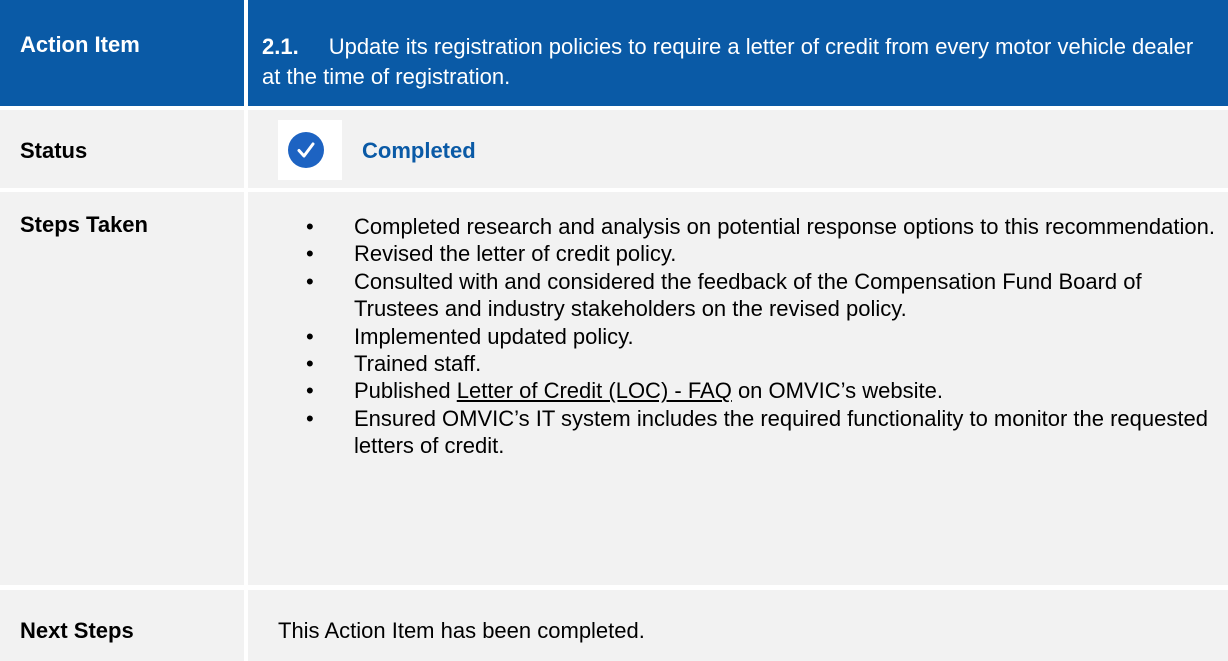 Image resolution: width=1228 pixels, height=661 pixels. Describe the element at coordinates (77, 630) in the screenshot. I see `next-steps-label: Next Steps` at that location.